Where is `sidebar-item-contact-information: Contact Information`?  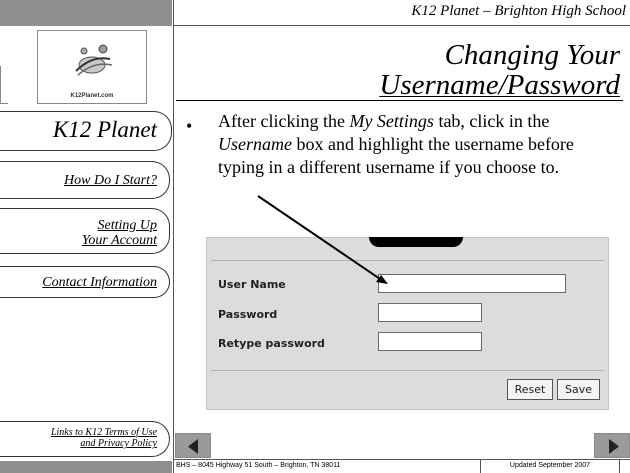 sidebar-item-contact-information: Contact Information is located at coordinates (85, 282).